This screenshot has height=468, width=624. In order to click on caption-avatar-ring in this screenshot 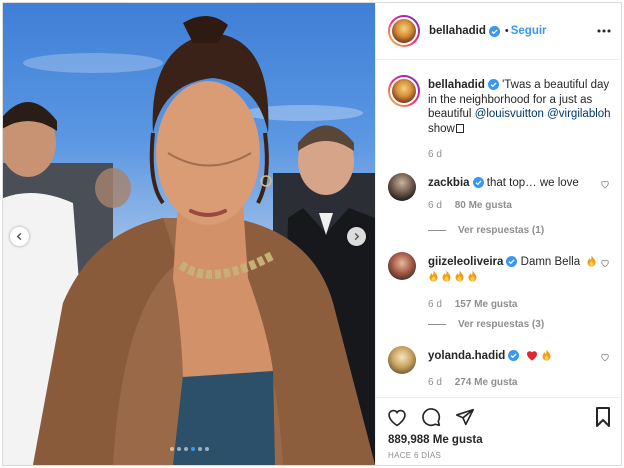, I will do `click(404, 91)`.